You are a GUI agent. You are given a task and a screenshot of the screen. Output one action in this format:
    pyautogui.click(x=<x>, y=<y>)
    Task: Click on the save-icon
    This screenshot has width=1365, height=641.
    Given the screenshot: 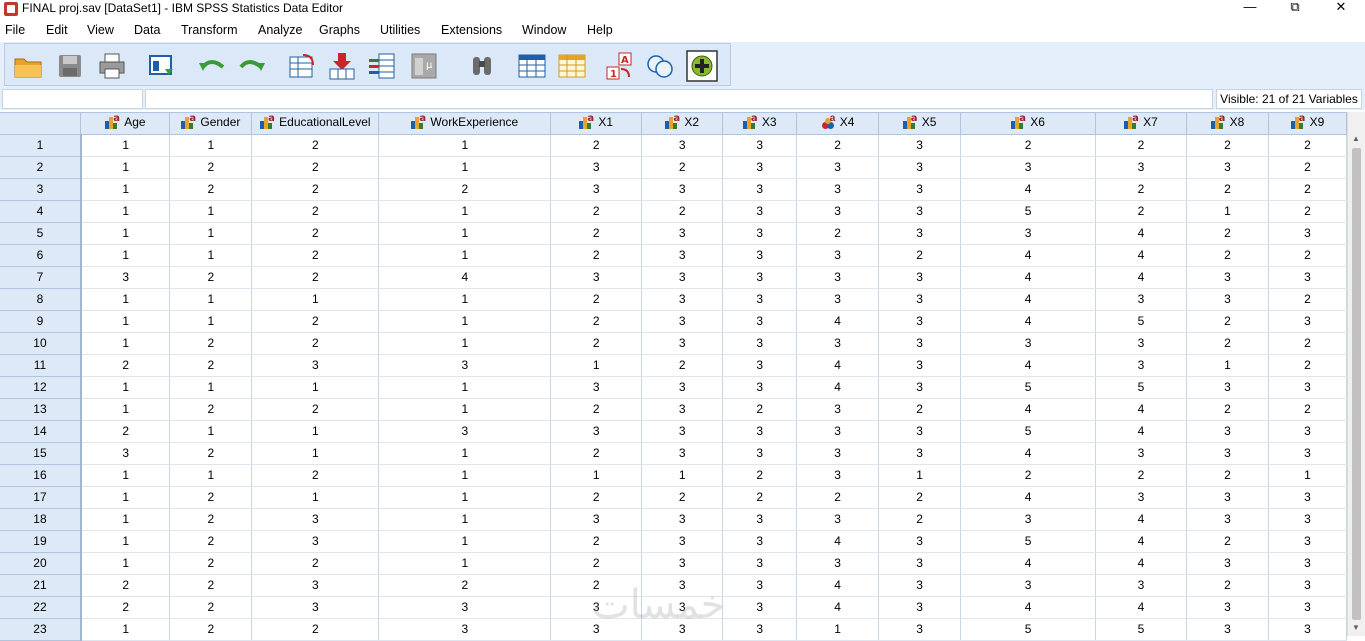 What is the action you would take?
    pyautogui.click(x=70, y=66)
    